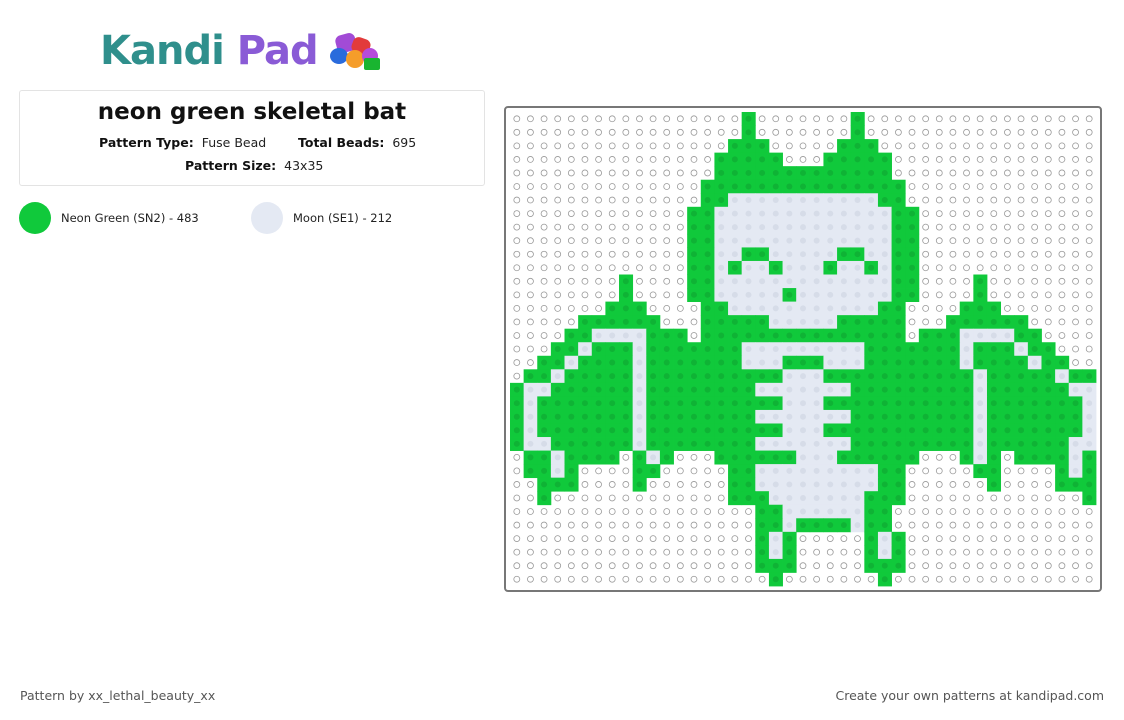  I want to click on kandipad-logo: Kandi Pad, so click(254, 51).